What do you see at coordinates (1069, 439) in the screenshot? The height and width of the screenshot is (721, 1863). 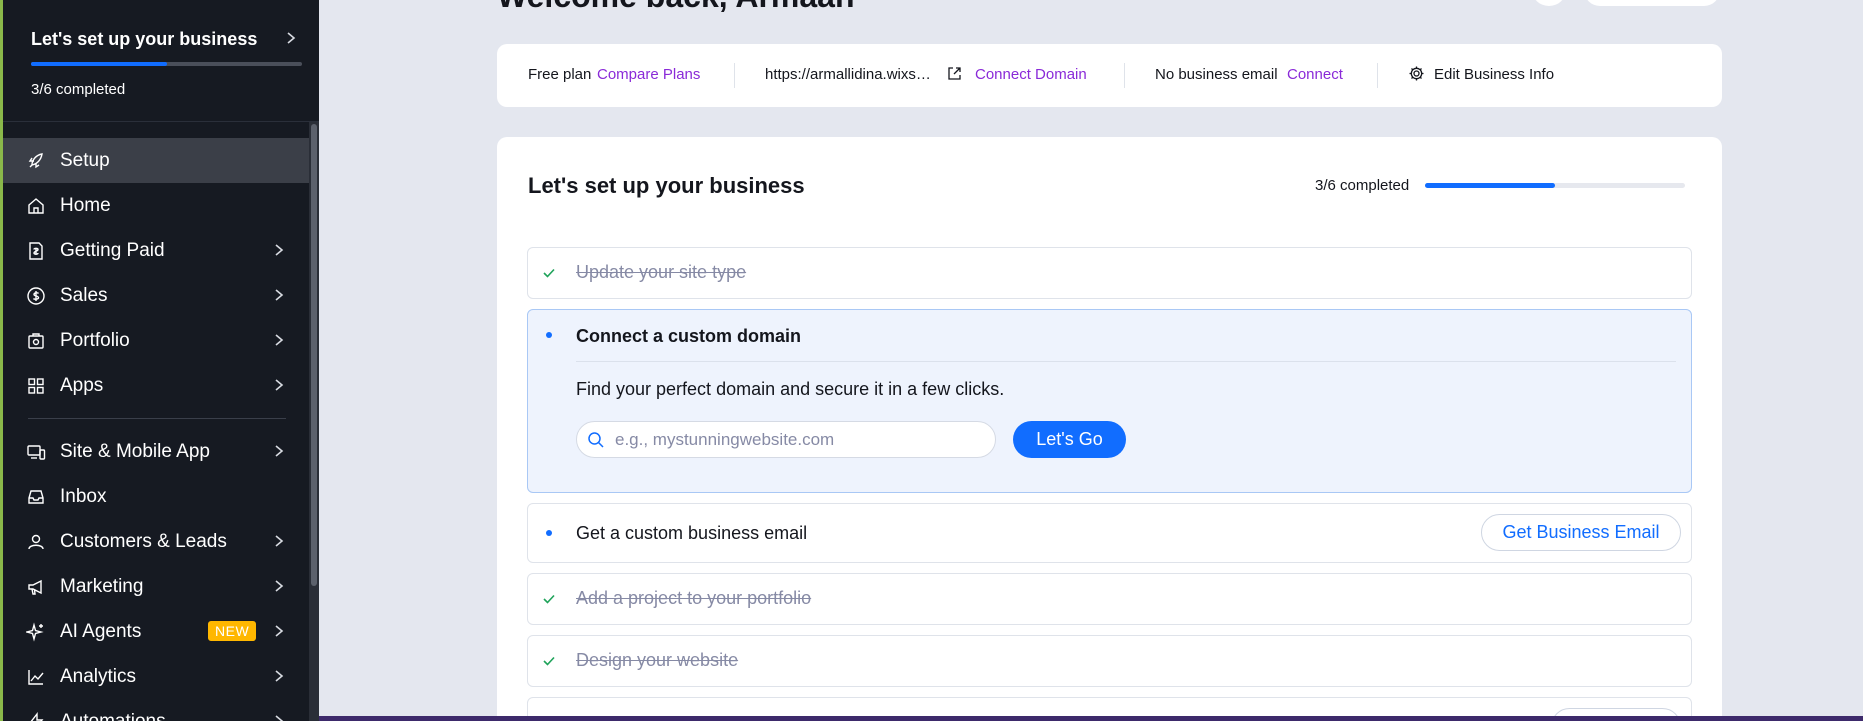 I see `lets-go-button: Let's Go` at bounding box center [1069, 439].